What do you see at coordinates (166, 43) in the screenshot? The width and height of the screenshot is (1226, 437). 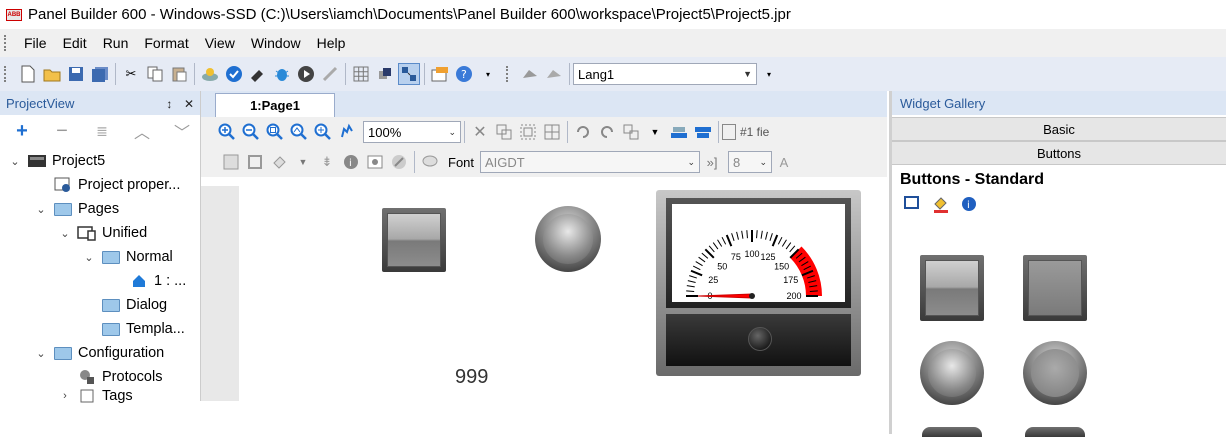 I see `menu-format: Format` at bounding box center [166, 43].